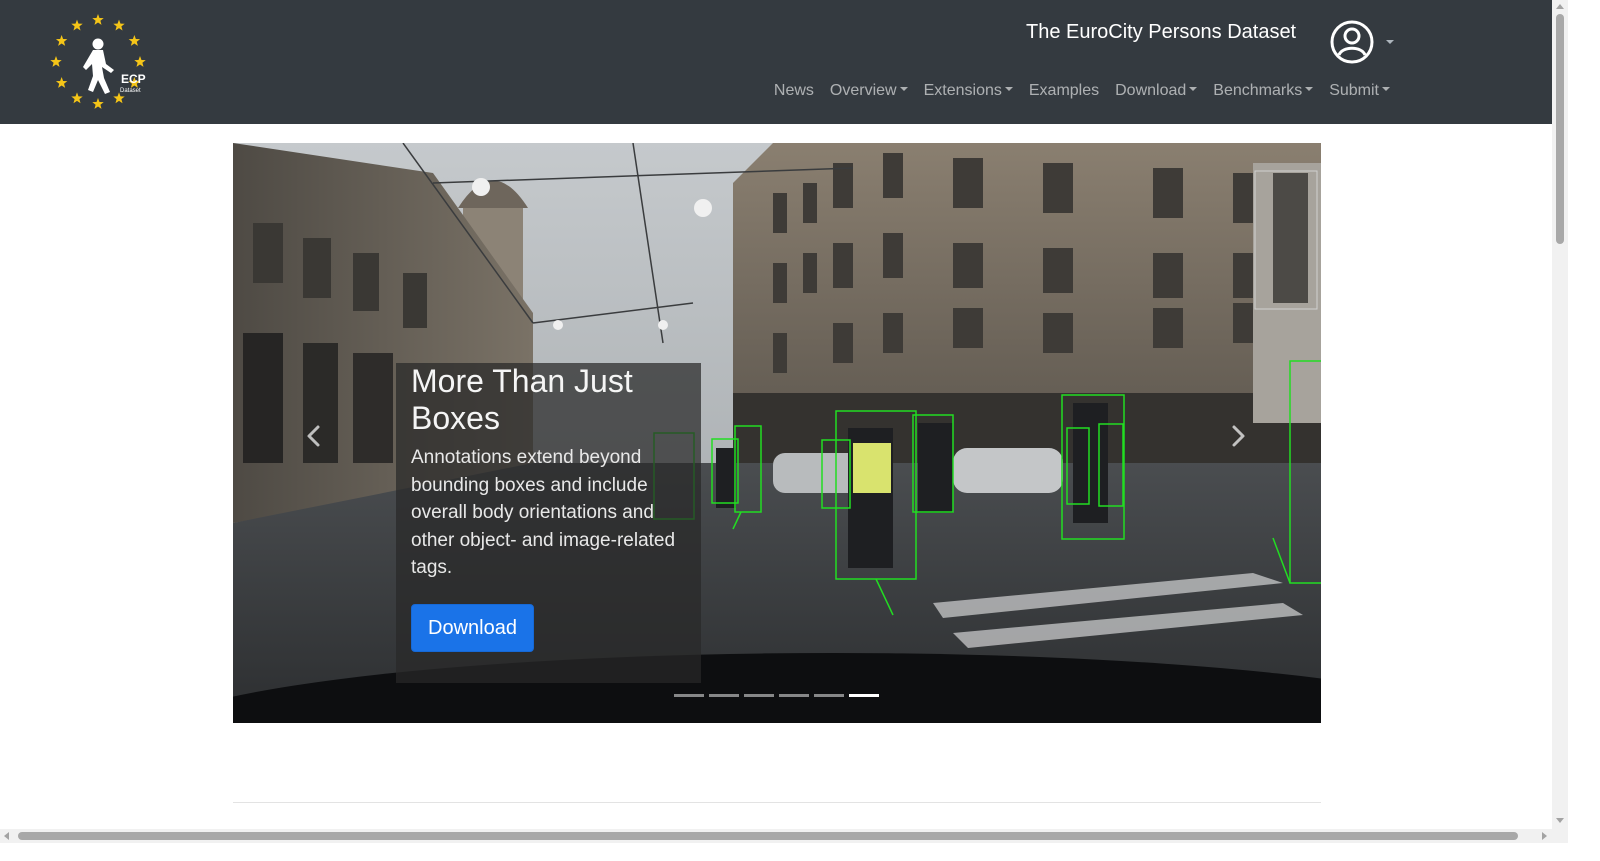 The height and width of the screenshot is (861, 1600). What do you see at coordinates (1560, 820) in the screenshot?
I see `scroll-down-icon` at bounding box center [1560, 820].